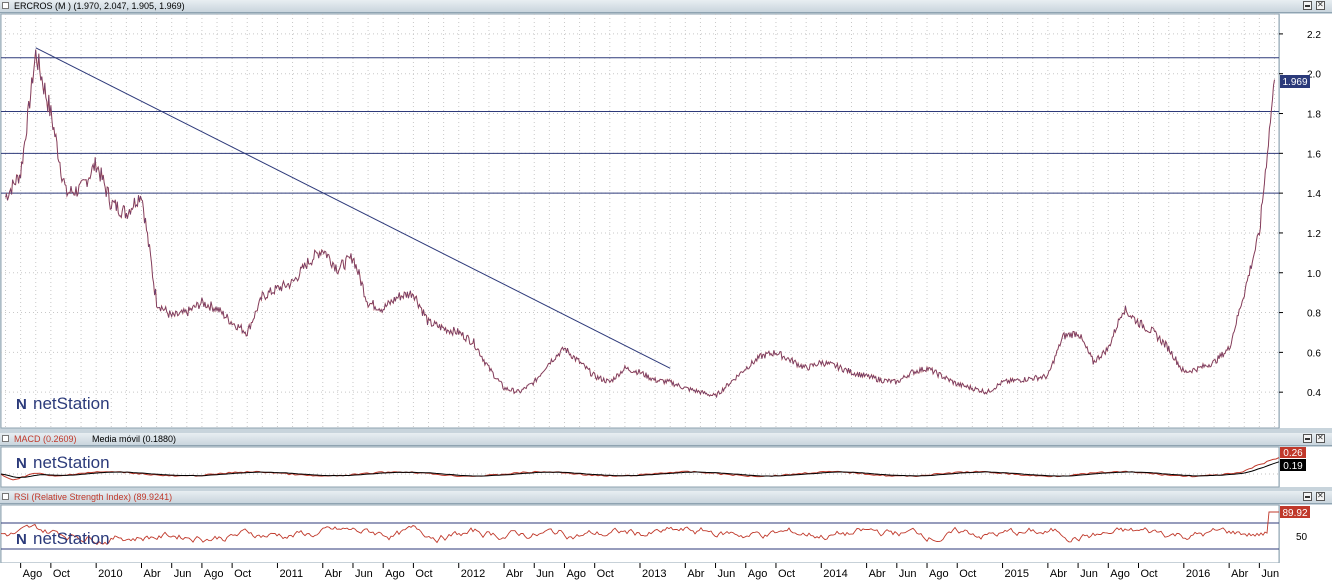 The width and height of the screenshot is (1332, 582). What do you see at coordinates (1314, 353) in the screenshot?
I see `y-tick-label: 0.6` at bounding box center [1314, 353].